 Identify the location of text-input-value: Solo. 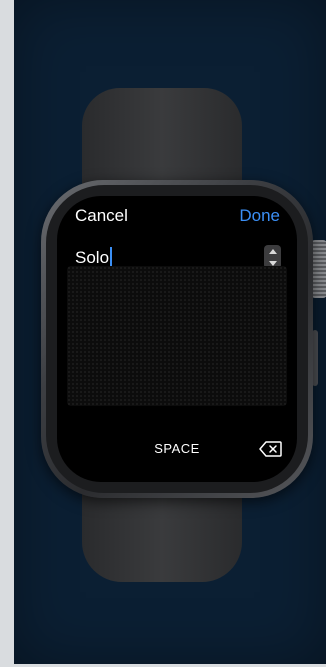
(92, 257).